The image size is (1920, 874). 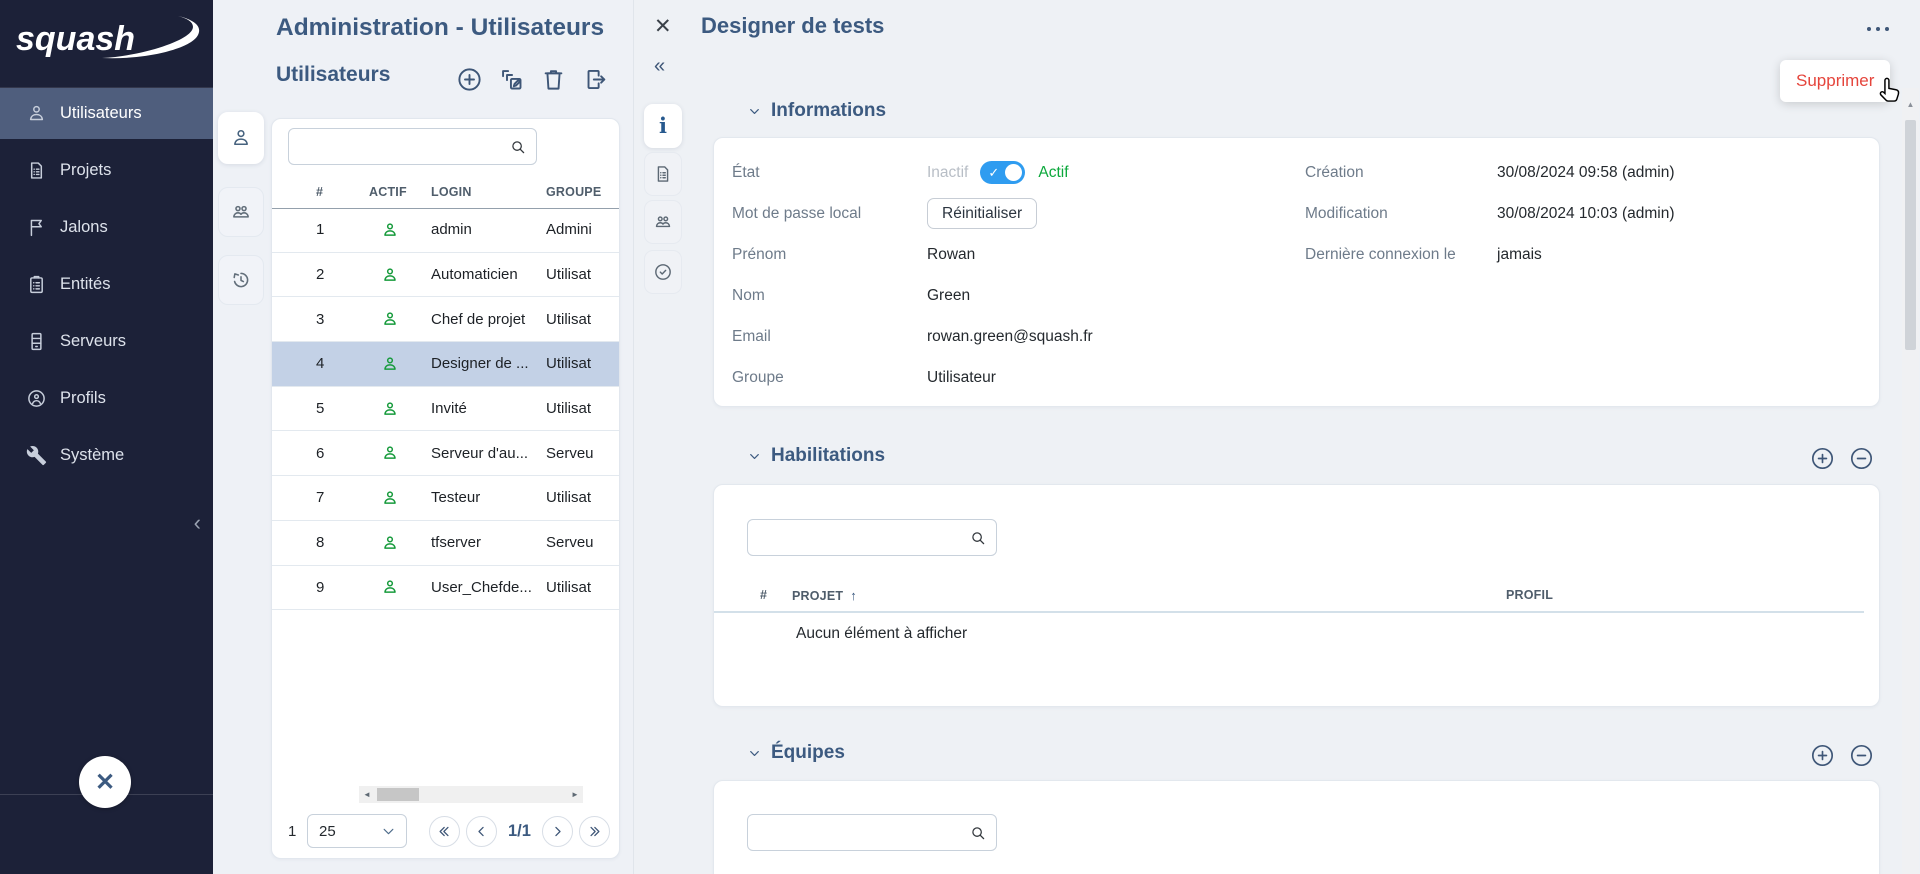 What do you see at coordinates (445, 364) in the screenshot?
I see `table-row-selected: 4 Designer de ... Utilisat` at bounding box center [445, 364].